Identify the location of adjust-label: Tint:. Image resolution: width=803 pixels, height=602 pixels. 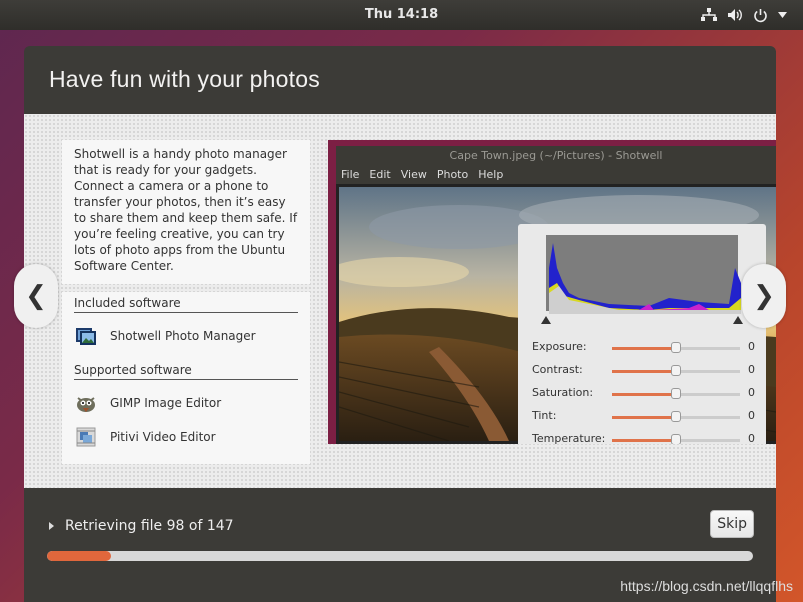
(544, 415).